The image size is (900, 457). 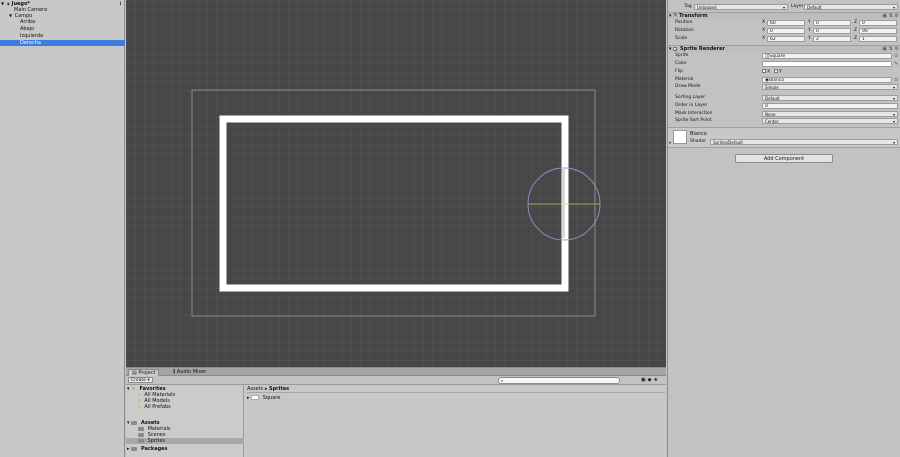 I want to click on packages-row: ▸ Packages, so click(x=185, y=449).